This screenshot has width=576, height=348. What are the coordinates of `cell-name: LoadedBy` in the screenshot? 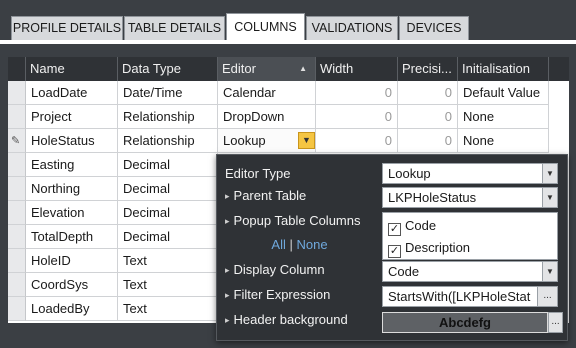 It's located at (72, 309).